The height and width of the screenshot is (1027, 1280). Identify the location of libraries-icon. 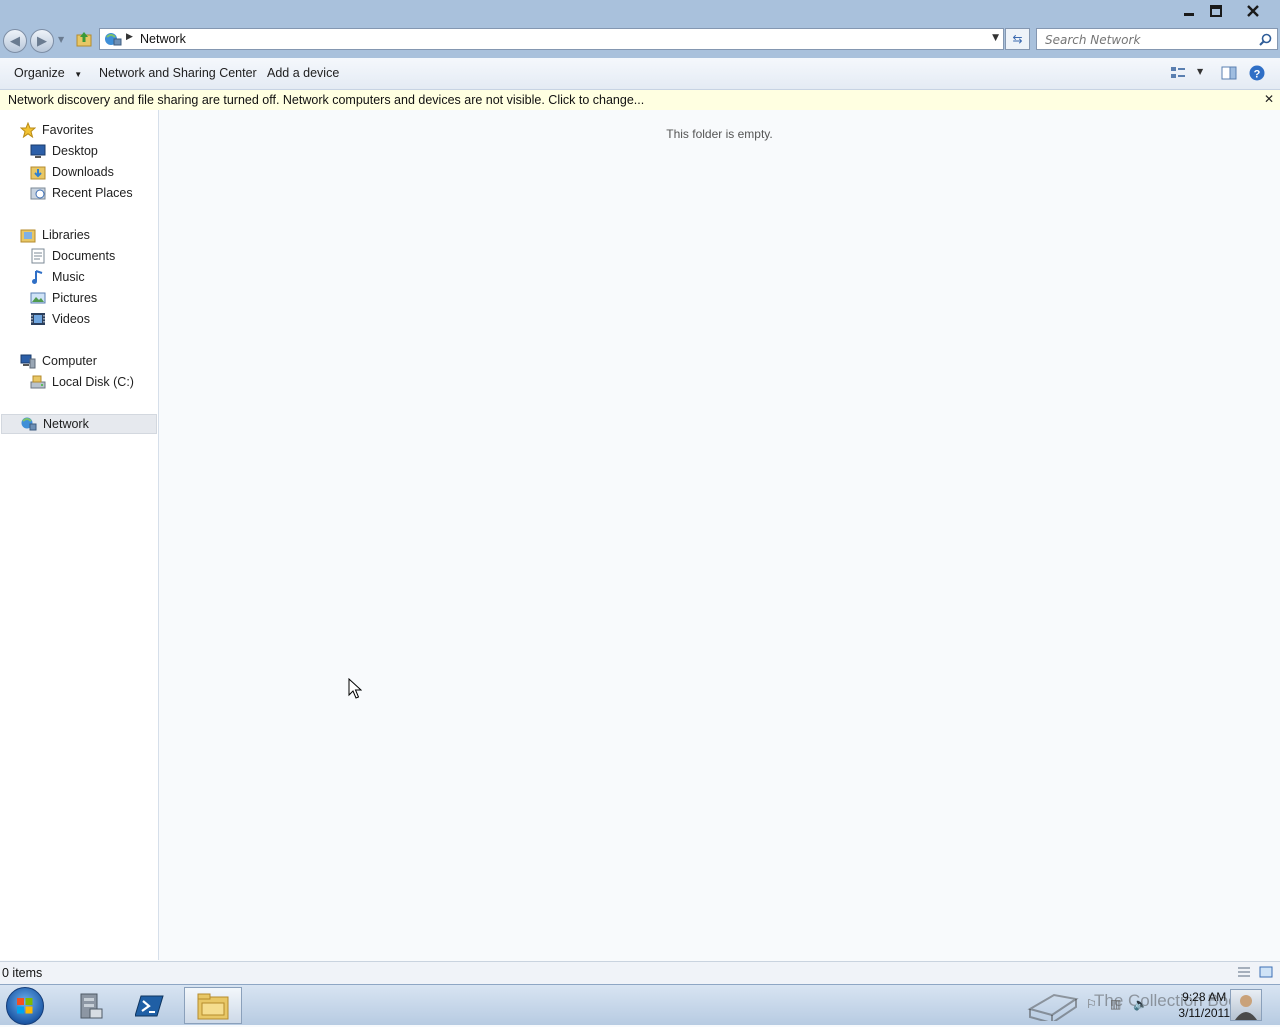
(28, 235).